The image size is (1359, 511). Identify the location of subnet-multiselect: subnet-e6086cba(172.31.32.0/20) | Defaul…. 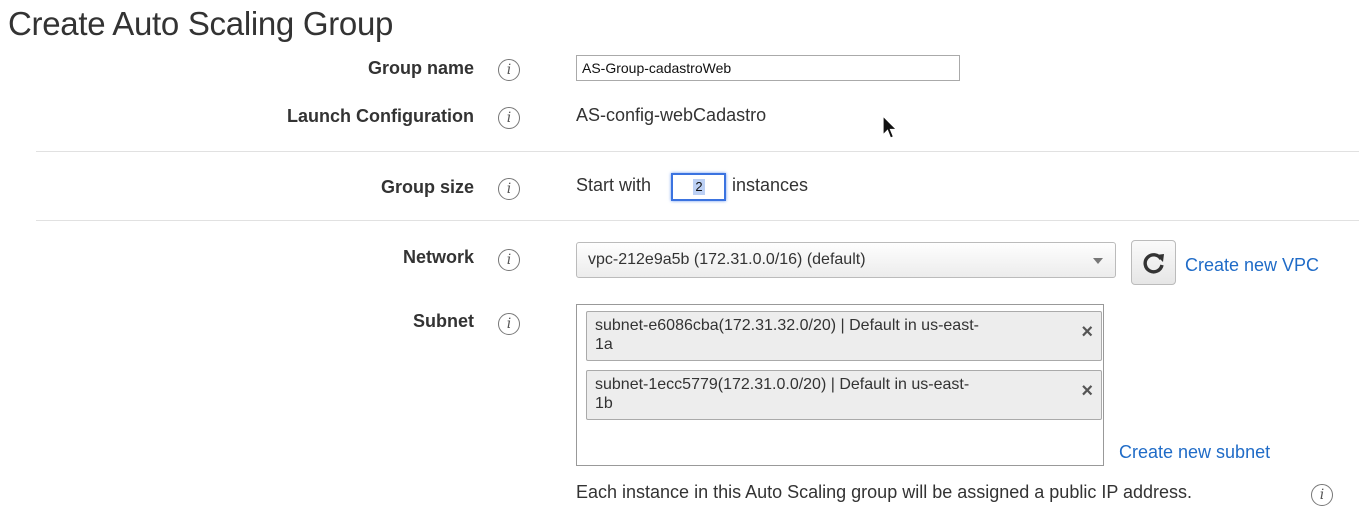
(840, 385).